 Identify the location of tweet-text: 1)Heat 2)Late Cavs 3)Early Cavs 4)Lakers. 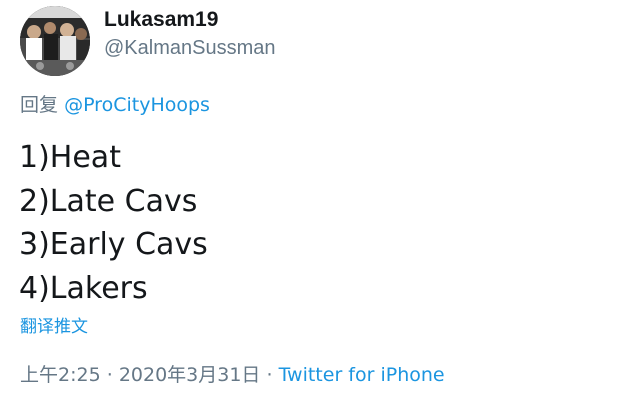
(113, 223).